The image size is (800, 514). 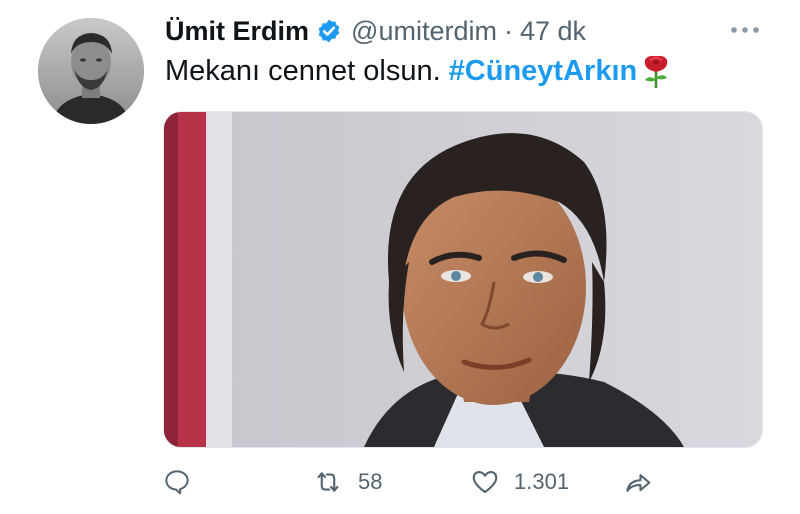 I want to click on share-button, so click(x=638, y=482).